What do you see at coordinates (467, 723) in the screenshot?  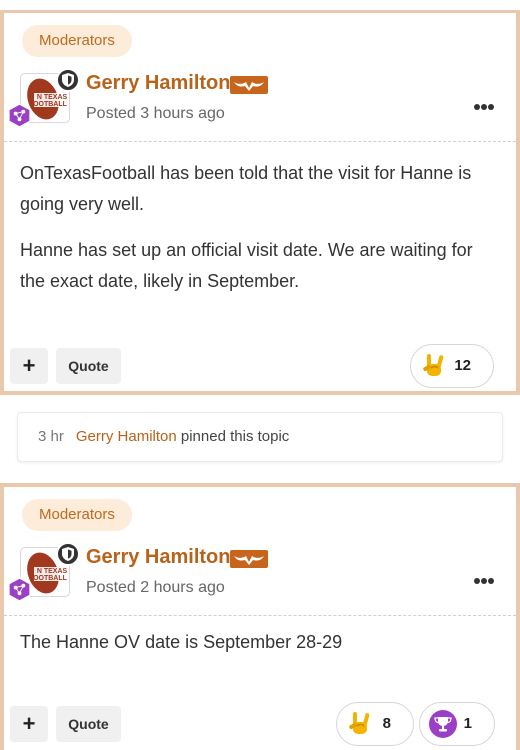 I see `reaction-count: 1` at bounding box center [467, 723].